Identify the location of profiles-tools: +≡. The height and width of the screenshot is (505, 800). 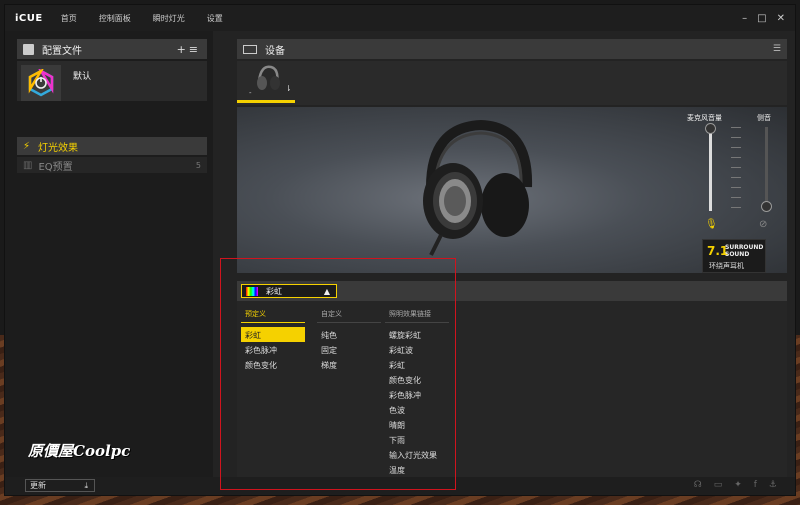
(189, 49).